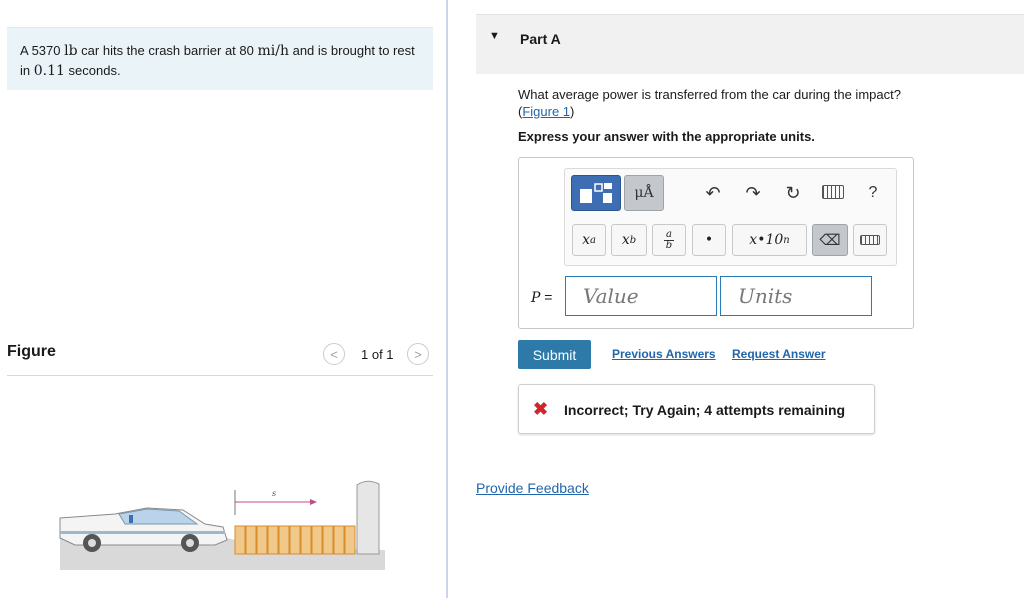 Image resolution: width=1024 pixels, height=598 pixels. I want to click on superscript-button: xa, so click(589, 240).